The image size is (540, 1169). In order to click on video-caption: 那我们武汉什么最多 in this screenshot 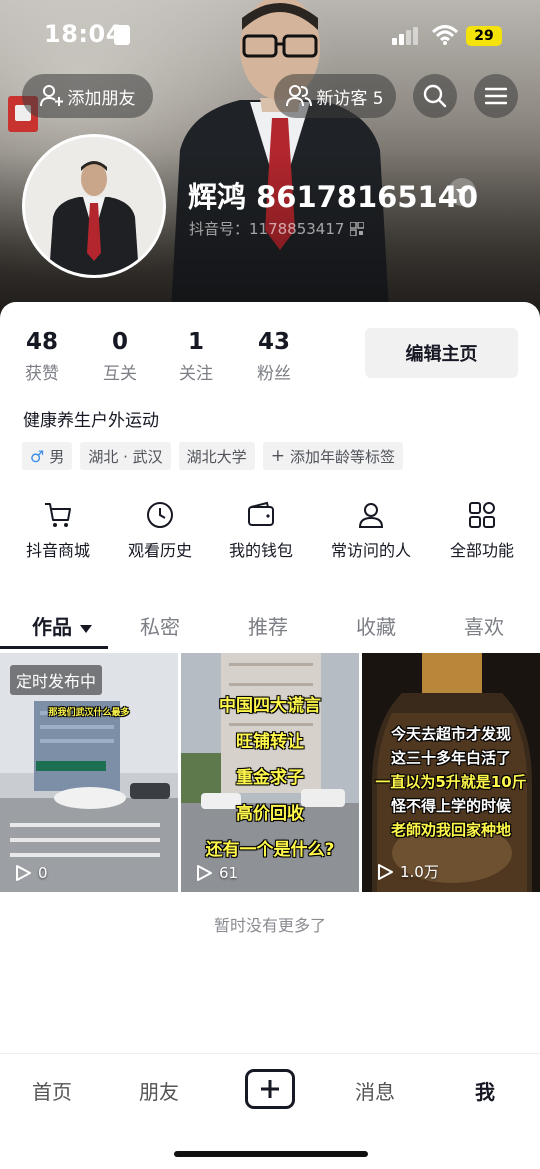, I will do `click(89, 713)`.